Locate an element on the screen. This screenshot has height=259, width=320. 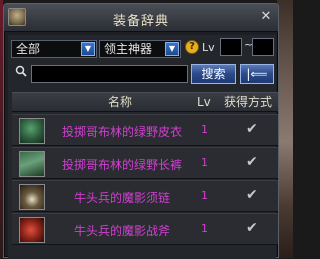
window-title: 装备辞典 is located at coordinates (140, 21).